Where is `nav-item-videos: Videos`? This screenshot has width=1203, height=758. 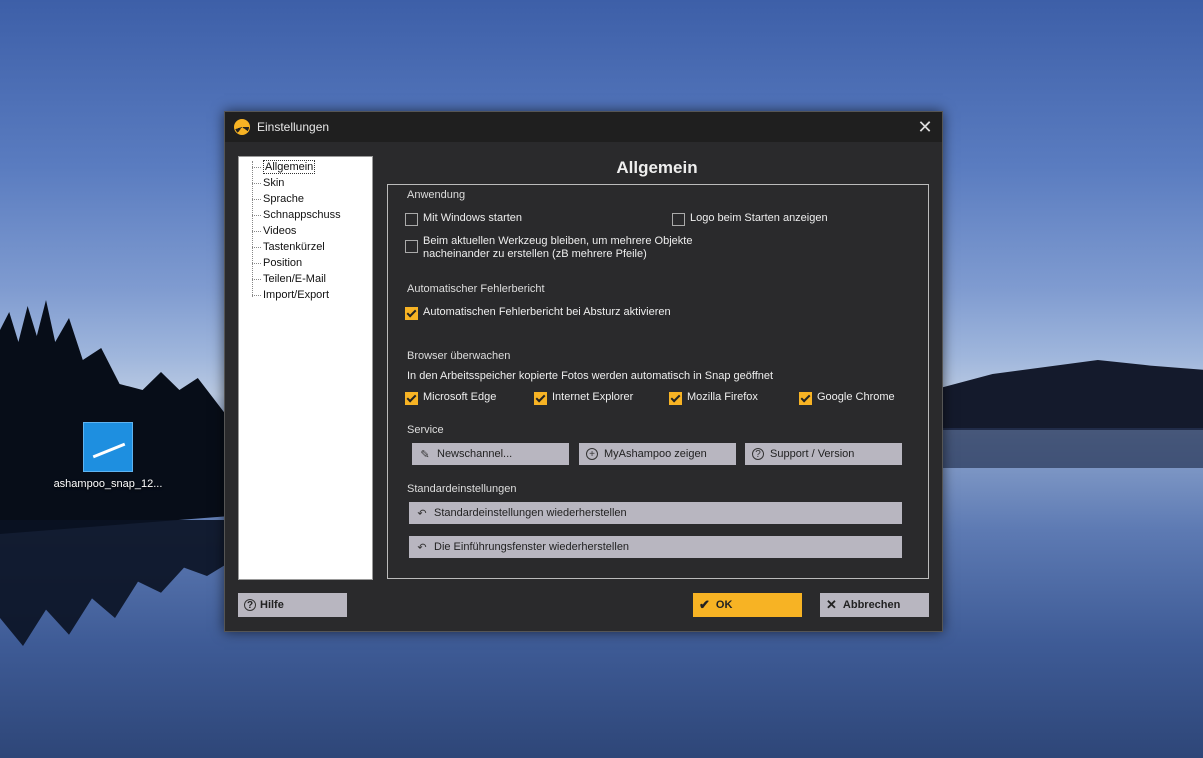
nav-item-videos: Videos is located at coordinates (305, 231).